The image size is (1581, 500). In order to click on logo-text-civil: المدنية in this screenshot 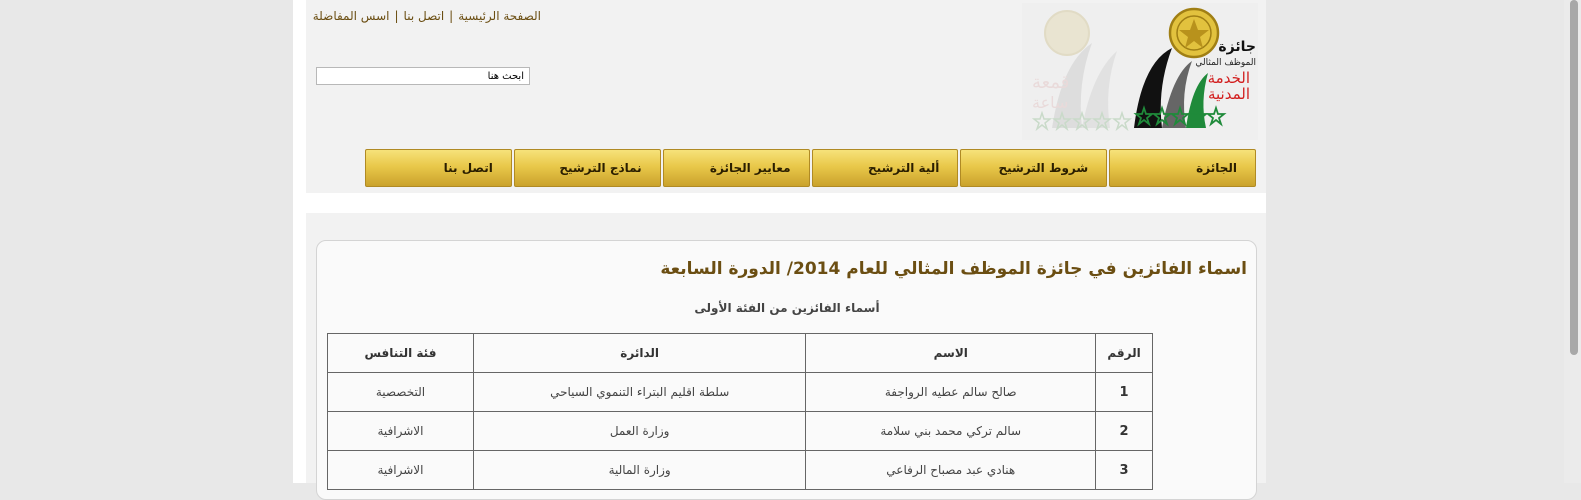, I will do `click(1228, 94)`.